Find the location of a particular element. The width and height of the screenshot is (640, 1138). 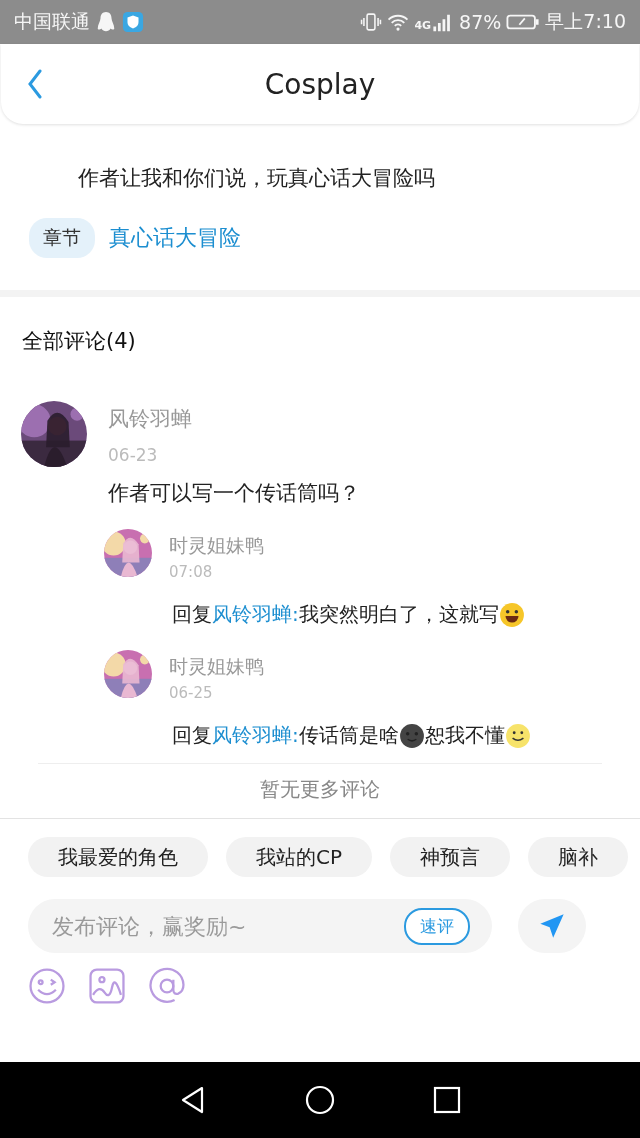

paper-plane-icon is located at coordinates (552, 926).